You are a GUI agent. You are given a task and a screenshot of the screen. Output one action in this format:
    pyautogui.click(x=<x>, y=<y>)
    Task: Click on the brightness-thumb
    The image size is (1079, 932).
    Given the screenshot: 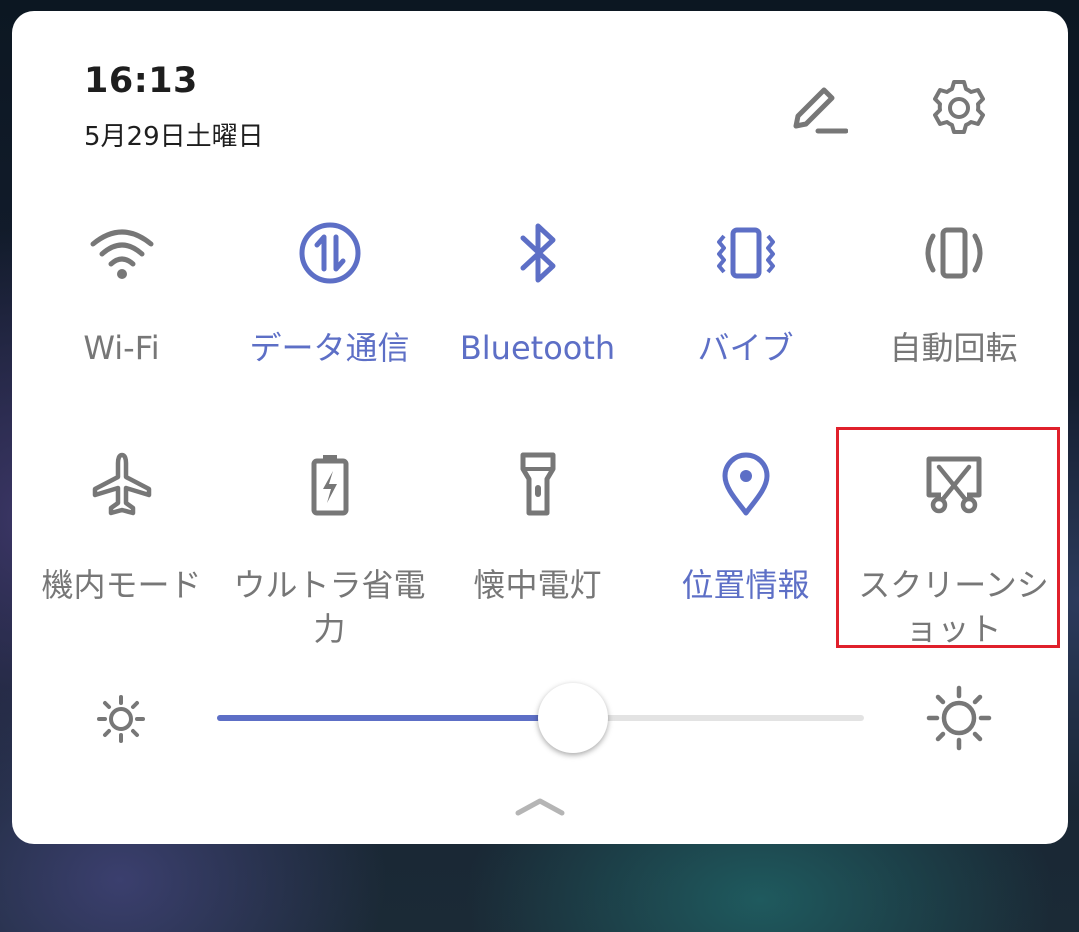 What is the action you would take?
    pyautogui.click(x=572, y=718)
    